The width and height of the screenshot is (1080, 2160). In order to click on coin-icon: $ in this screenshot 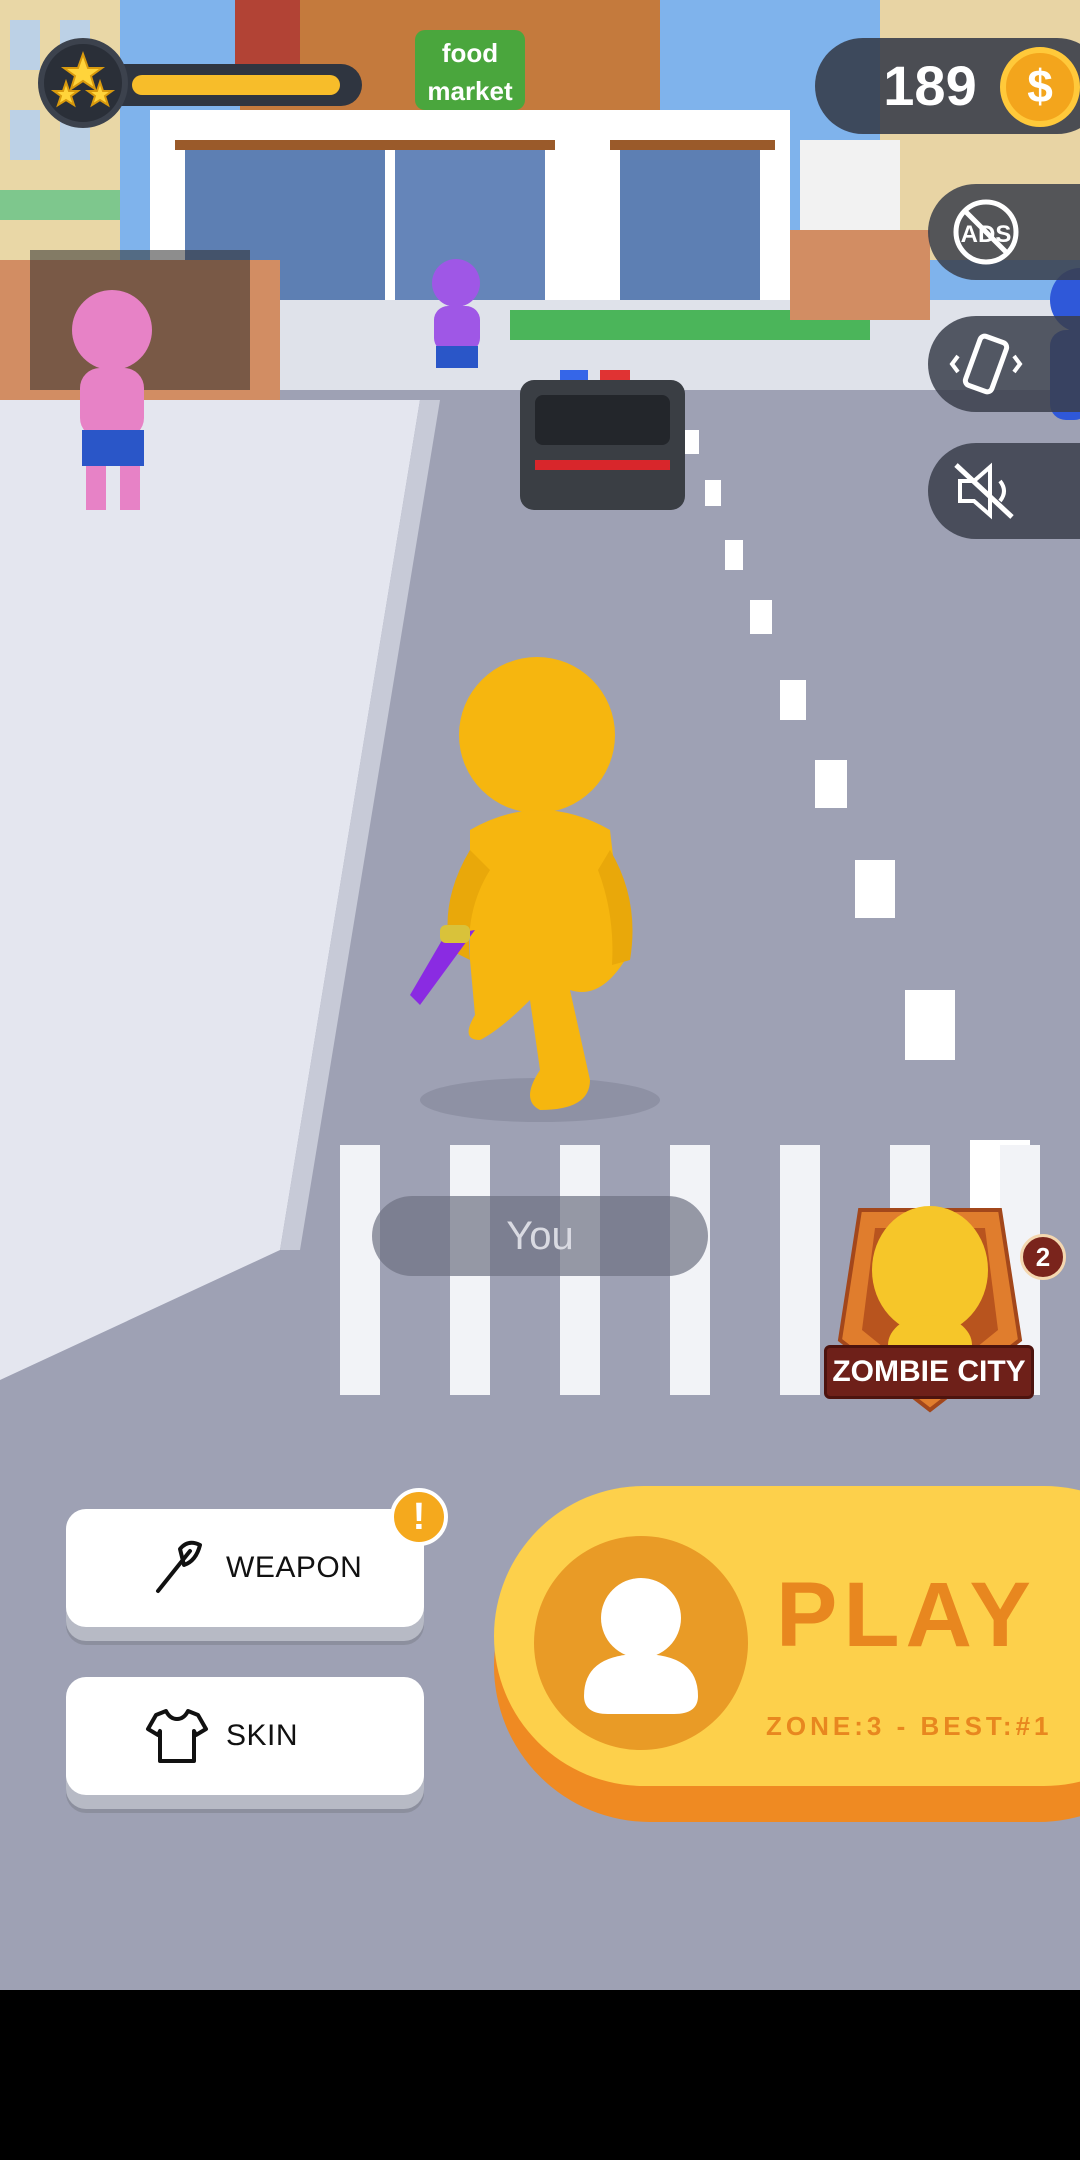, I will do `click(1040, 87)`.